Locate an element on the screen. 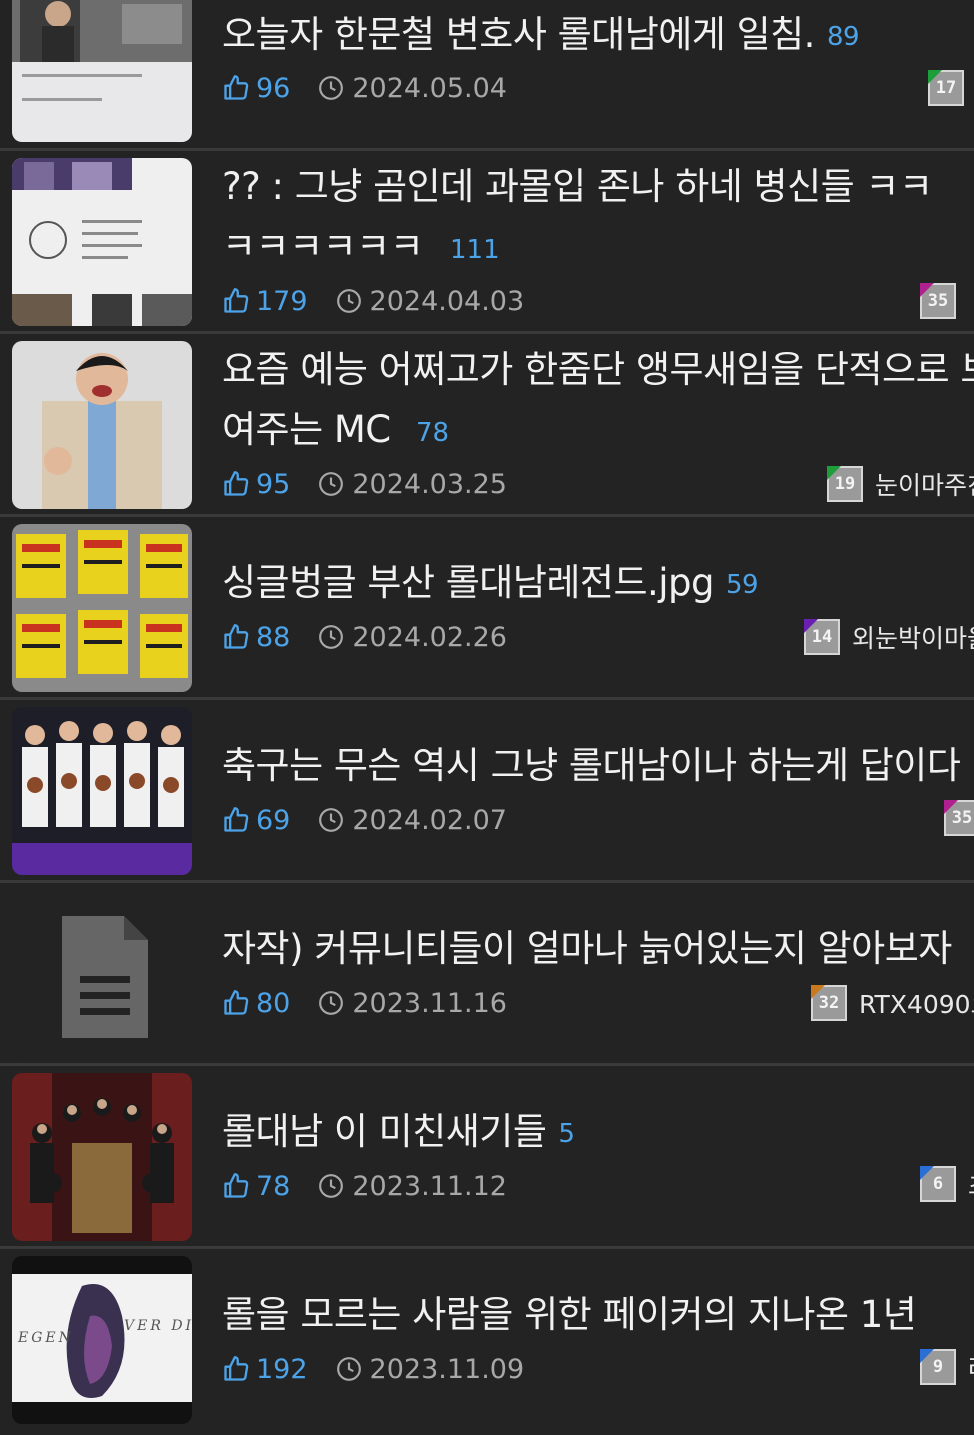 The image size is (974, 1435). author: 14 외눈박이마을 is located at coordinates (889, 637).